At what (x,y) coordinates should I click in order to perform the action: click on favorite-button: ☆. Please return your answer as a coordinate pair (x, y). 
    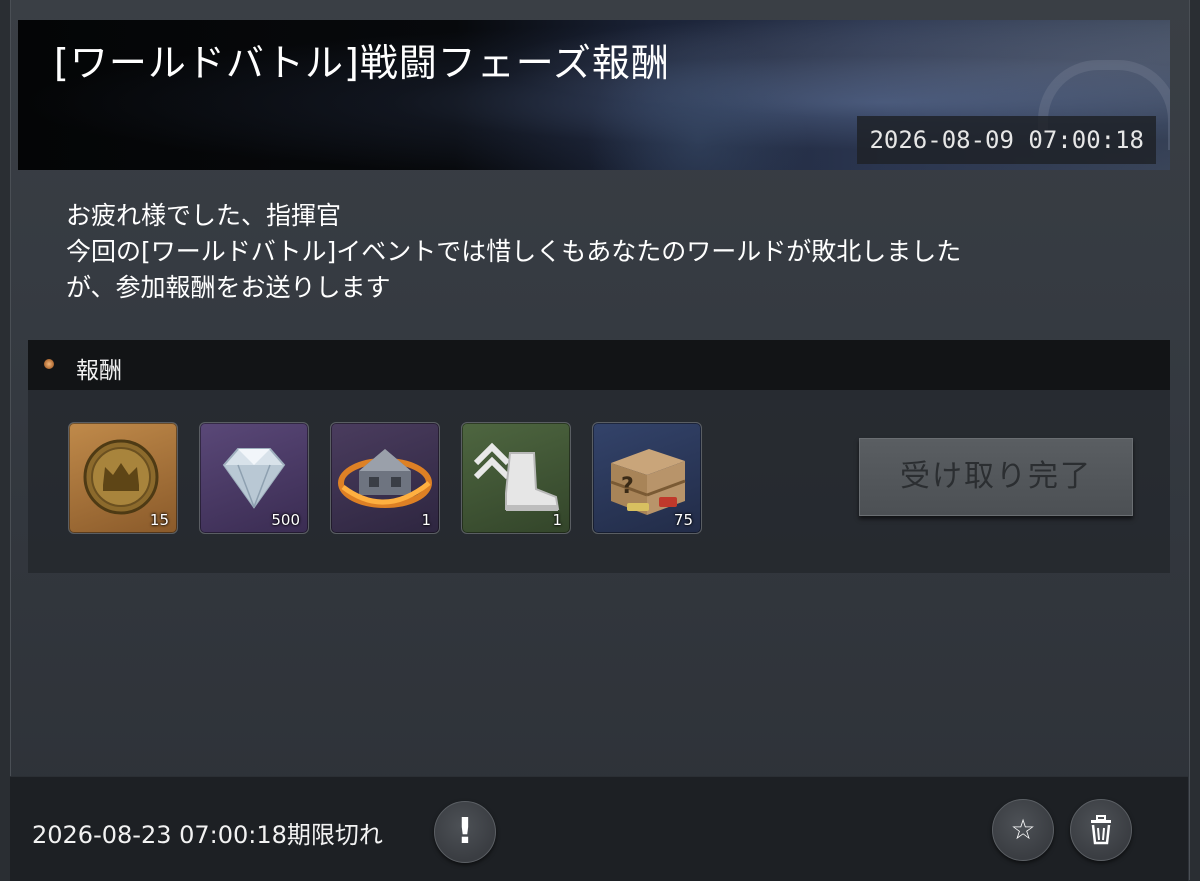
    Looking at the image, I should click on (1023, 830).